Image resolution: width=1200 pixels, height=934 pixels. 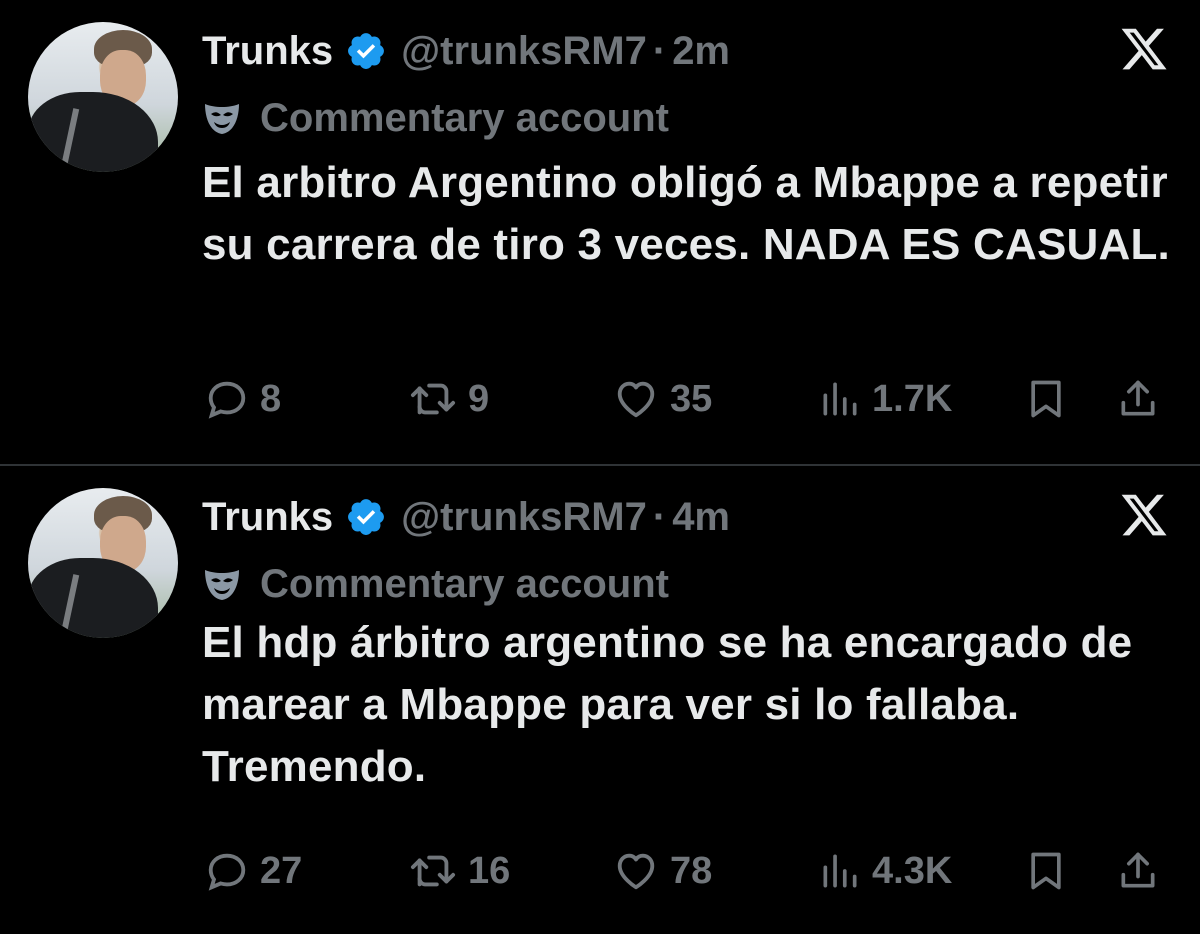 I want to click on views-count: 1.7K, so click(x=912, y=398).